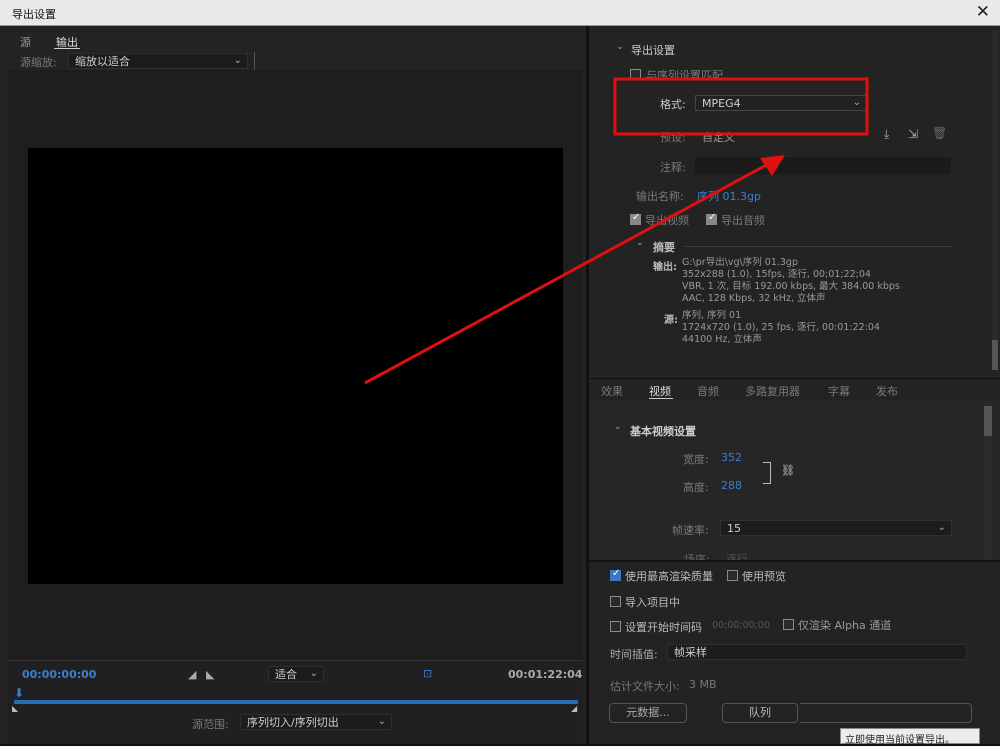 This screenshot has width=1000, height=746. I want to click on annotation-arrow, so click(567, 273).